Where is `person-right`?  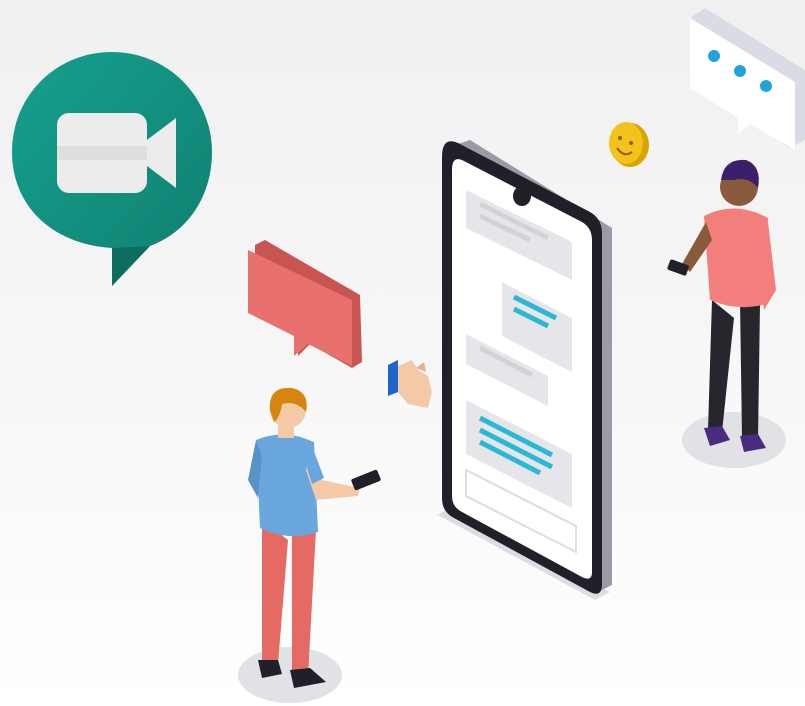
person-right is located at coordinates (726, 313).